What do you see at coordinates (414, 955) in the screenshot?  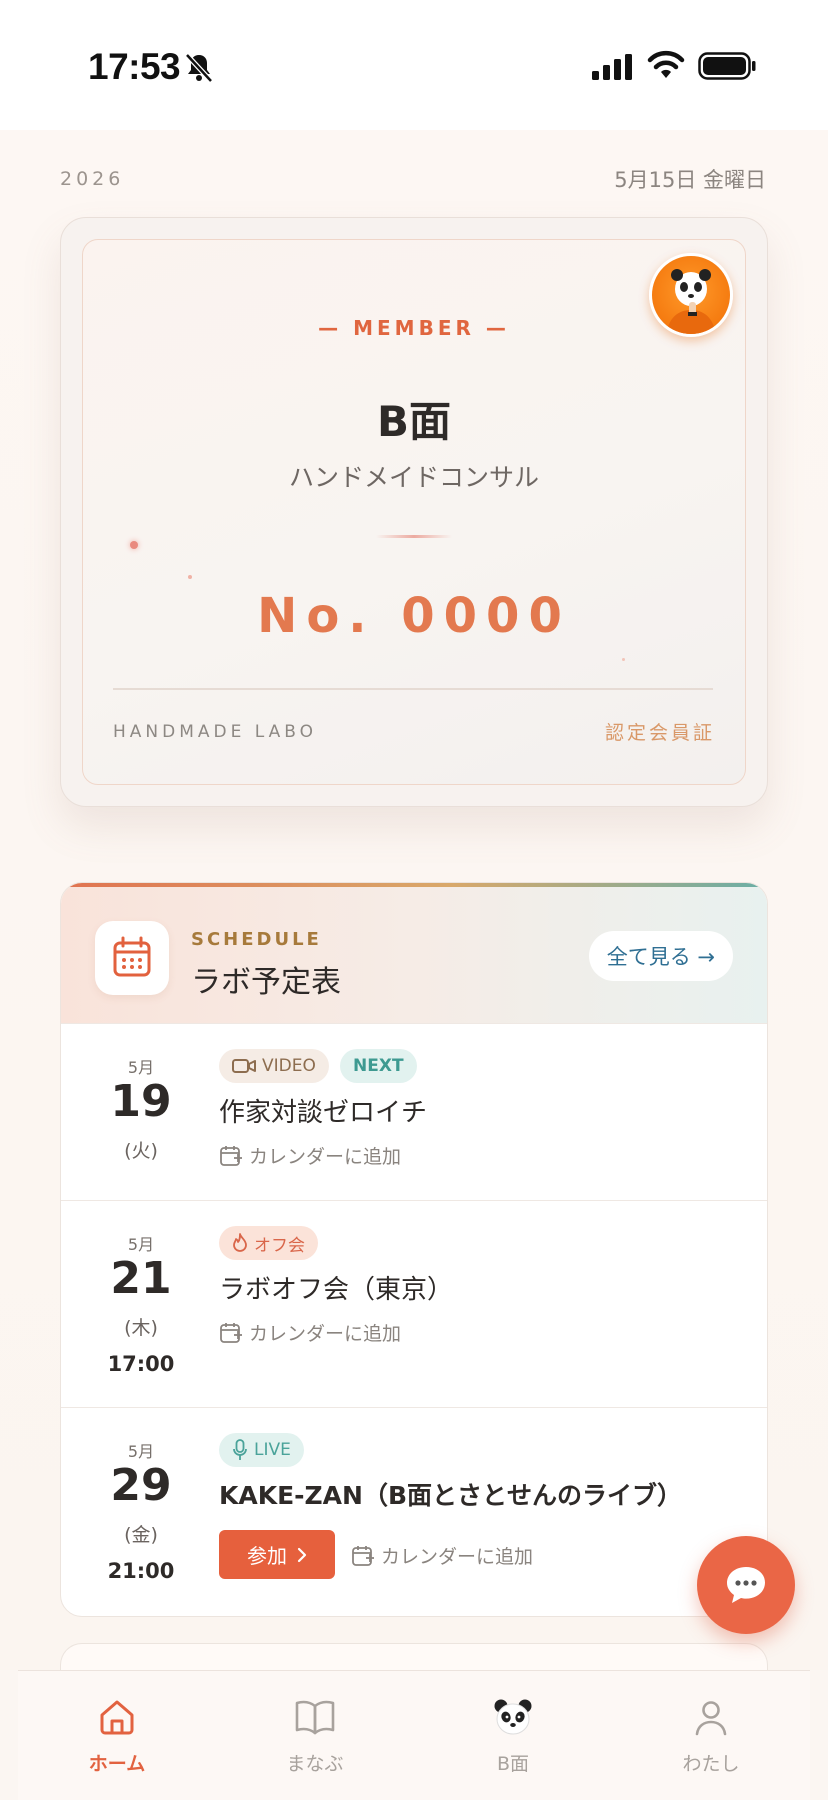 I see `schedule-header: SCHEDULE ラボ予定表 全て見る →` at bounding box center [414, 955].